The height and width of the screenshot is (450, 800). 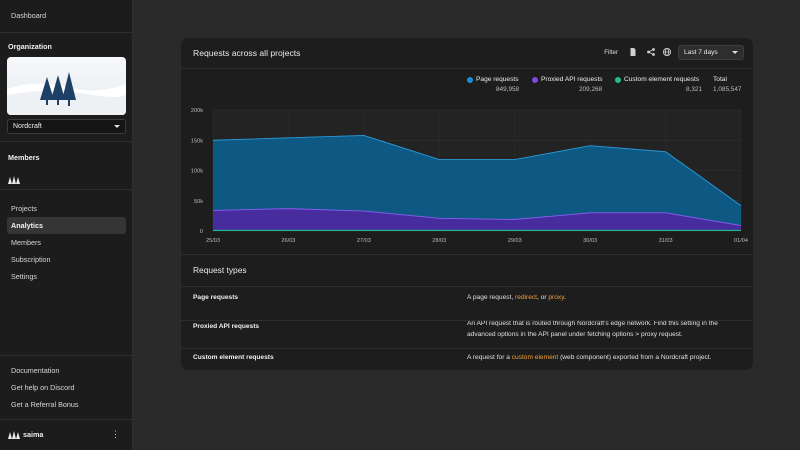 What do you see at coordinates (247, 53) in the screenshot?
I see `panel-title: Requests across all projects` at bounding box center [247, 53].